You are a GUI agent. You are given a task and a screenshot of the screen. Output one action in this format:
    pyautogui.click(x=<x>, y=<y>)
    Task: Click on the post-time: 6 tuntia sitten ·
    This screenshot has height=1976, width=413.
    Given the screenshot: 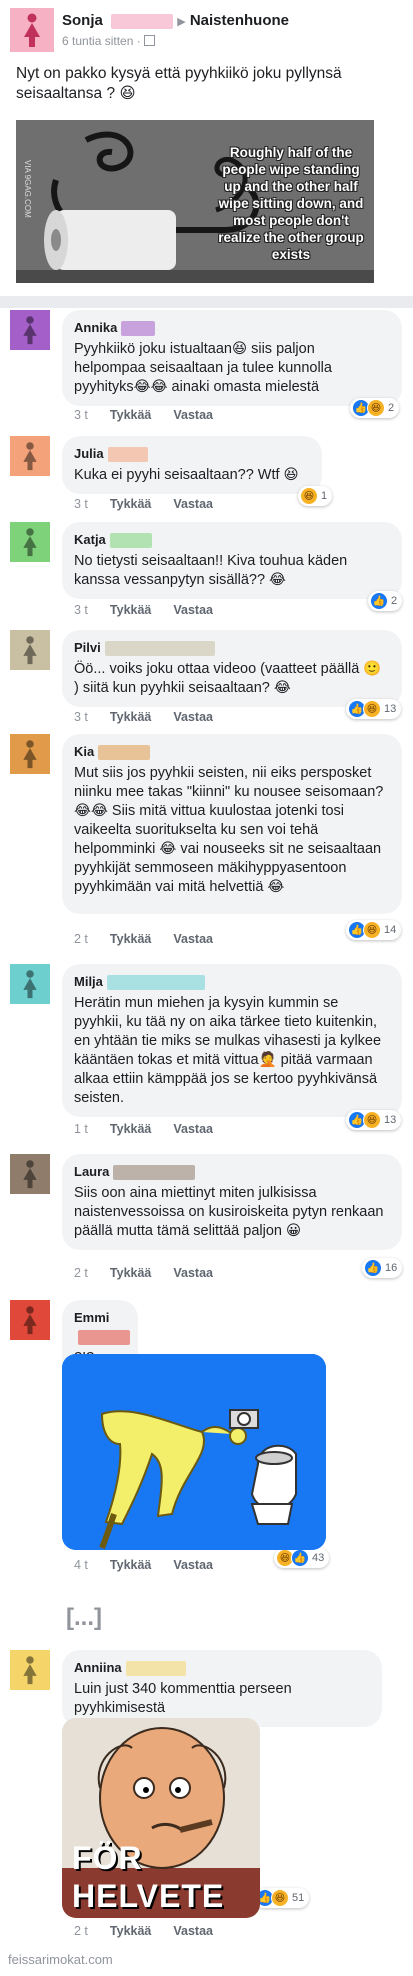 What is the action you would take?
    pyautogui.click(x=109, y=41)
    